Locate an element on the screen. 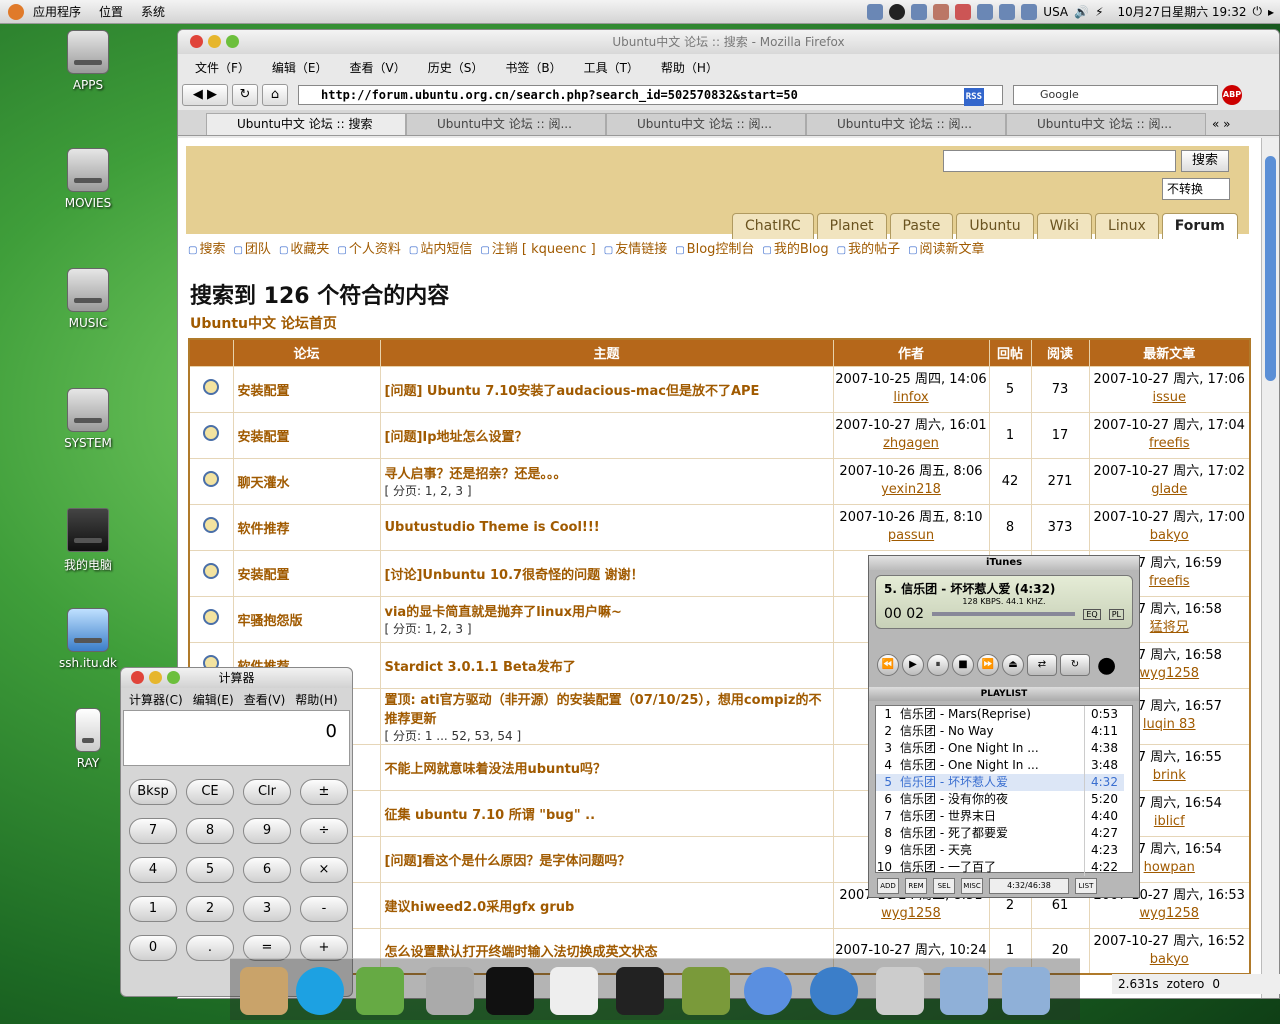  calc-menu-calculator: 计算器(C) is located at coordinates (156, 699).